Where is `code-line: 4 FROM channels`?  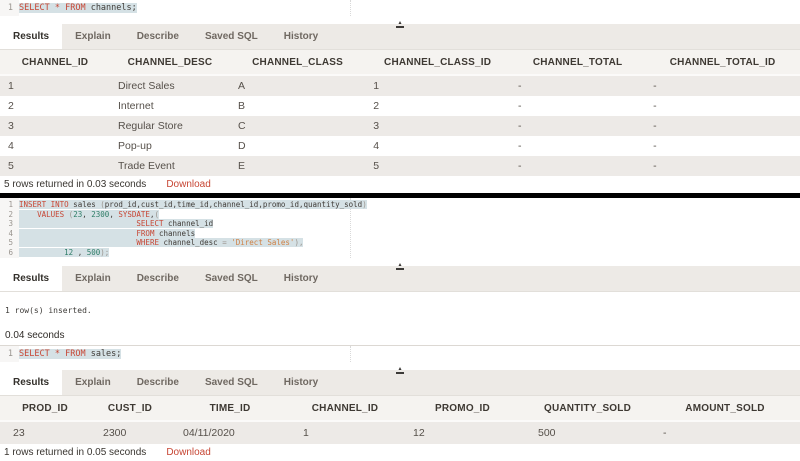
code-line: 4 FROM channels is located at coordinates (400, 233).